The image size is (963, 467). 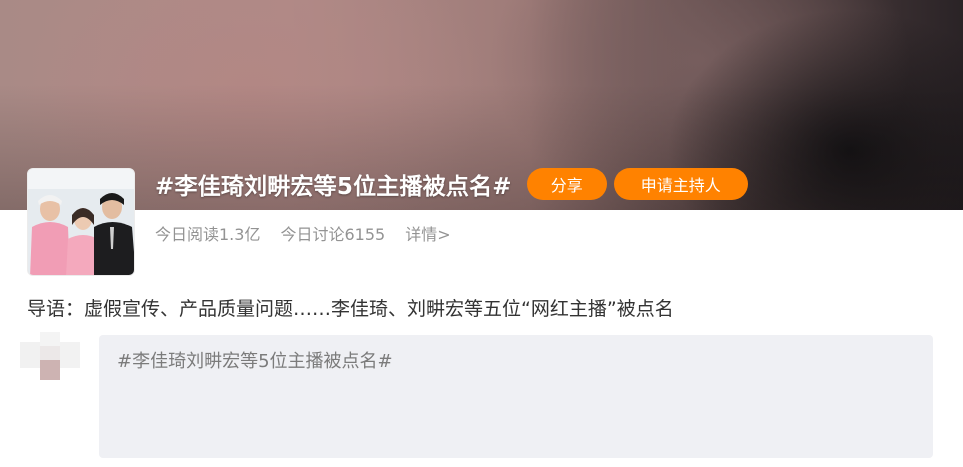 What do you see at coordinates (333, 187) in the screenshot?
I see `topic-title: #李佳琦刘畊宏等5位主播被点名#` at bounding box center [333, 187].